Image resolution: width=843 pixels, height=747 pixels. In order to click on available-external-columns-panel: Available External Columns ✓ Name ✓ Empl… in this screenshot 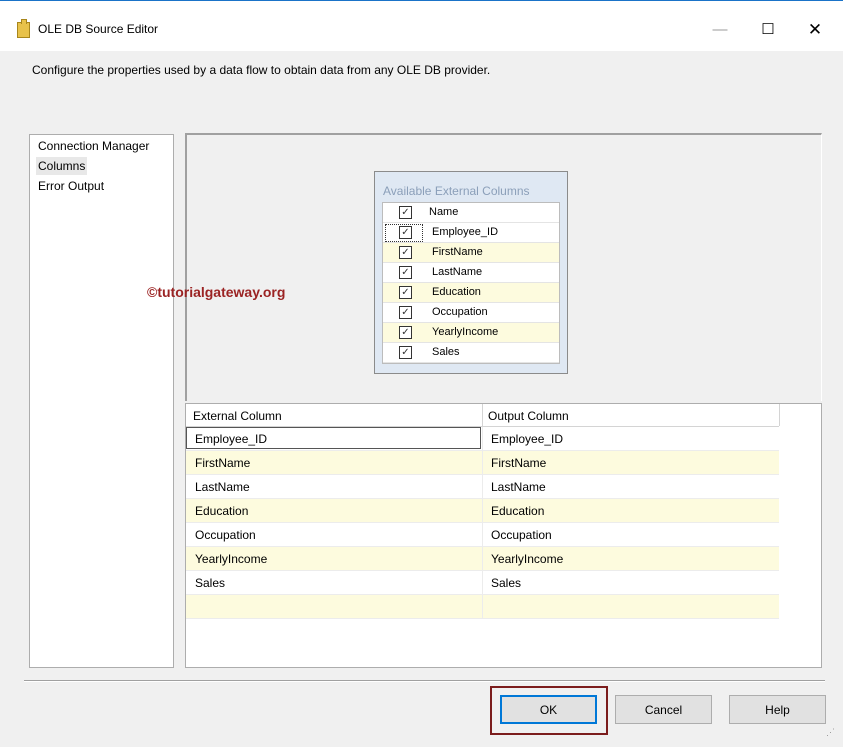, I will do `click(471, 272)`.